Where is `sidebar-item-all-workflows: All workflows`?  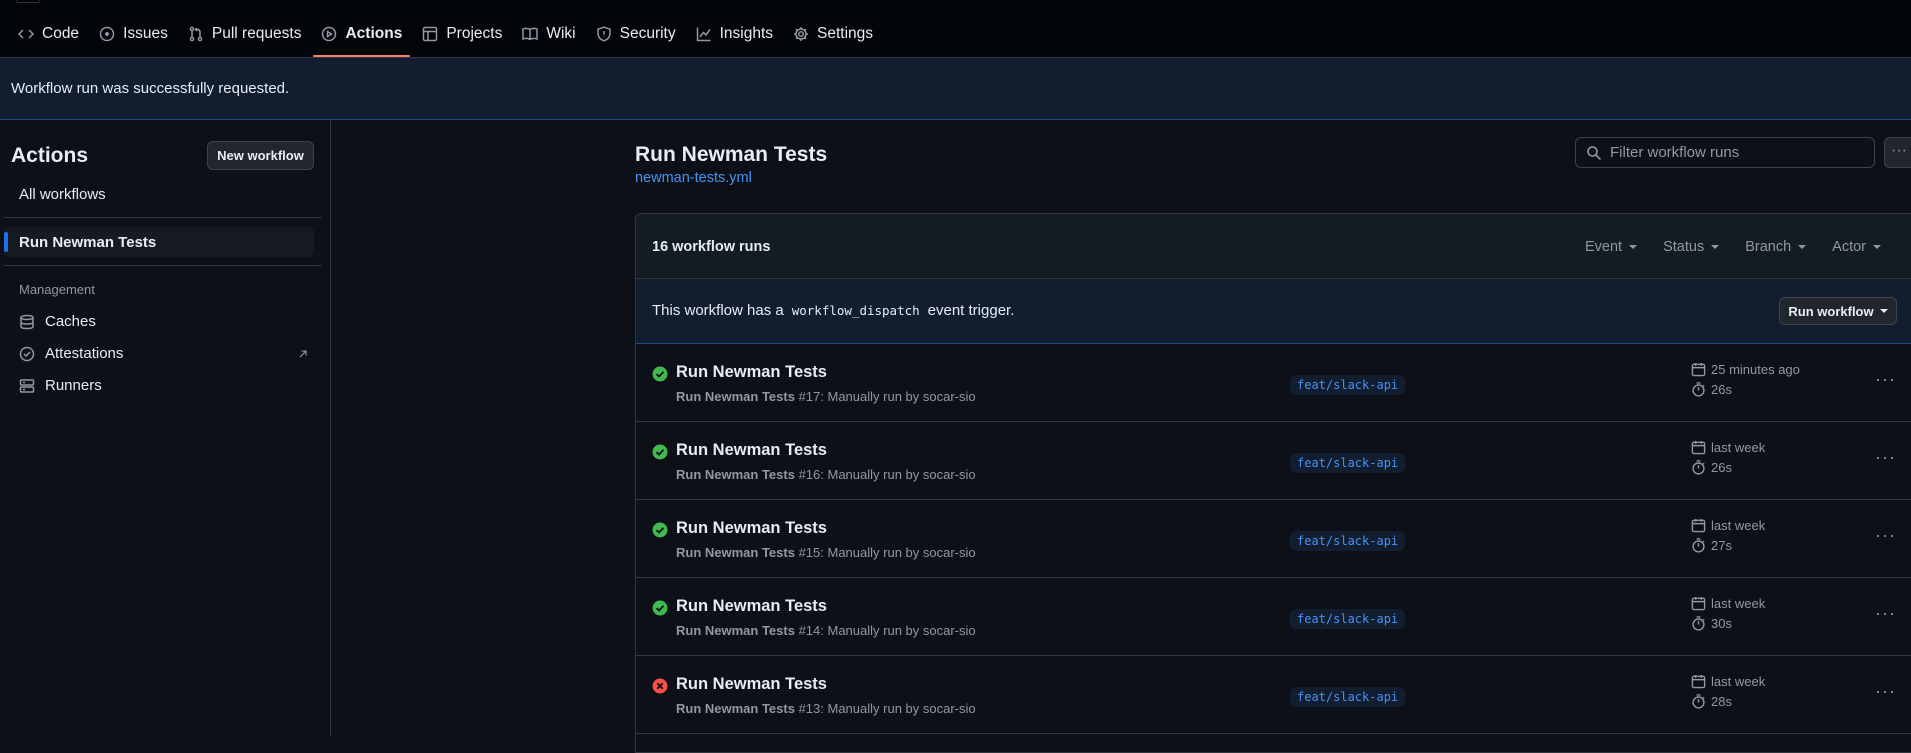
sidebar-item-all-workflows: All workflows is located at coordinates (62, 194).